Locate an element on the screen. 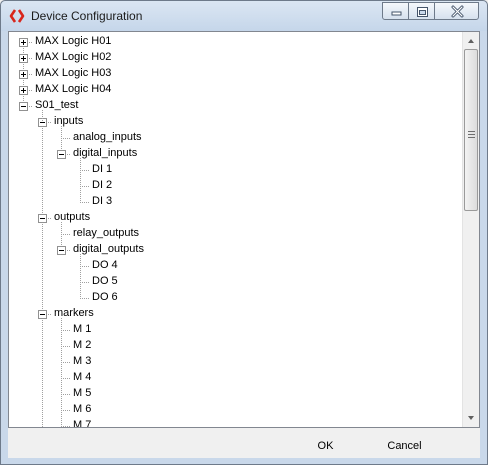 This screenshot has width=488, height=465. tree-item: markers is located at coordinates (74, 313).